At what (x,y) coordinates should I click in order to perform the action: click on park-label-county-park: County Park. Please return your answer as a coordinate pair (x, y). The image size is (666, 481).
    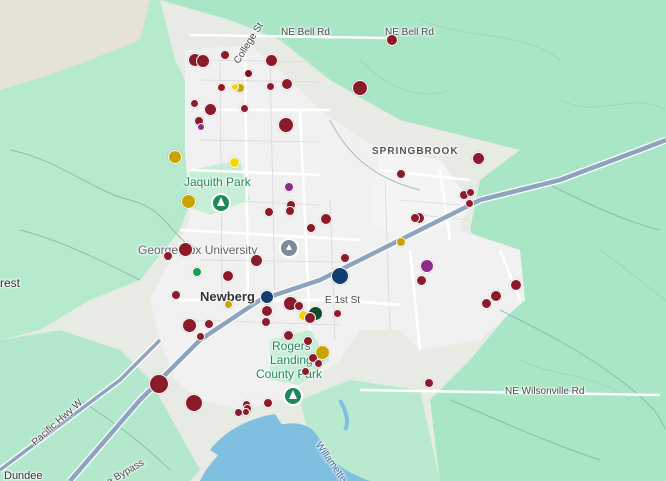
    Looking at the image, I should click on (289, 374).